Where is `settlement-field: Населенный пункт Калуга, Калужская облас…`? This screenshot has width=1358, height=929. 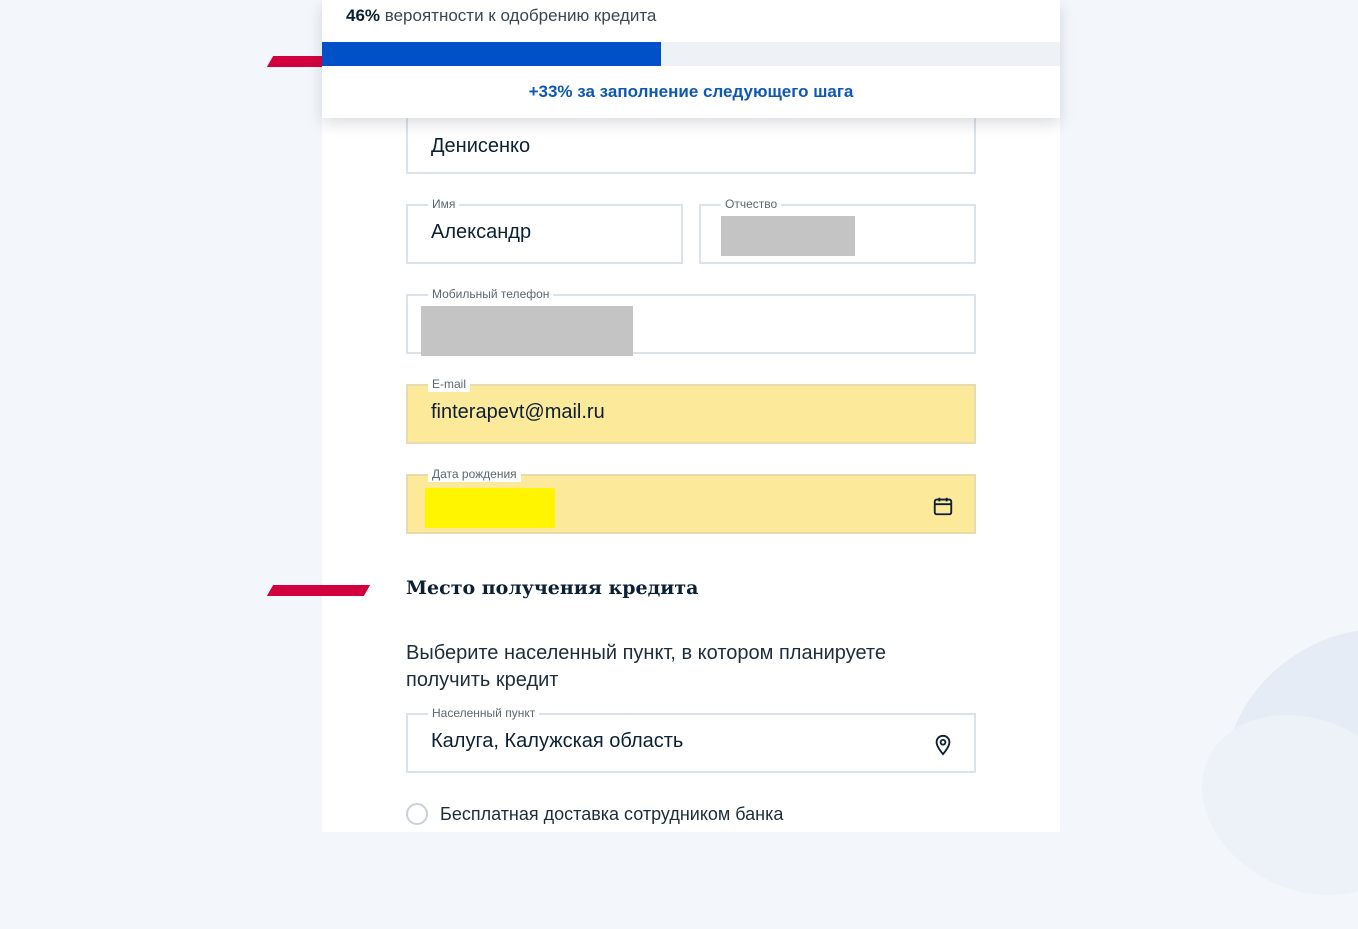
settlement-field: Населенный пункт Калуга, Калужская облас… is located at coordinates (691, 739).